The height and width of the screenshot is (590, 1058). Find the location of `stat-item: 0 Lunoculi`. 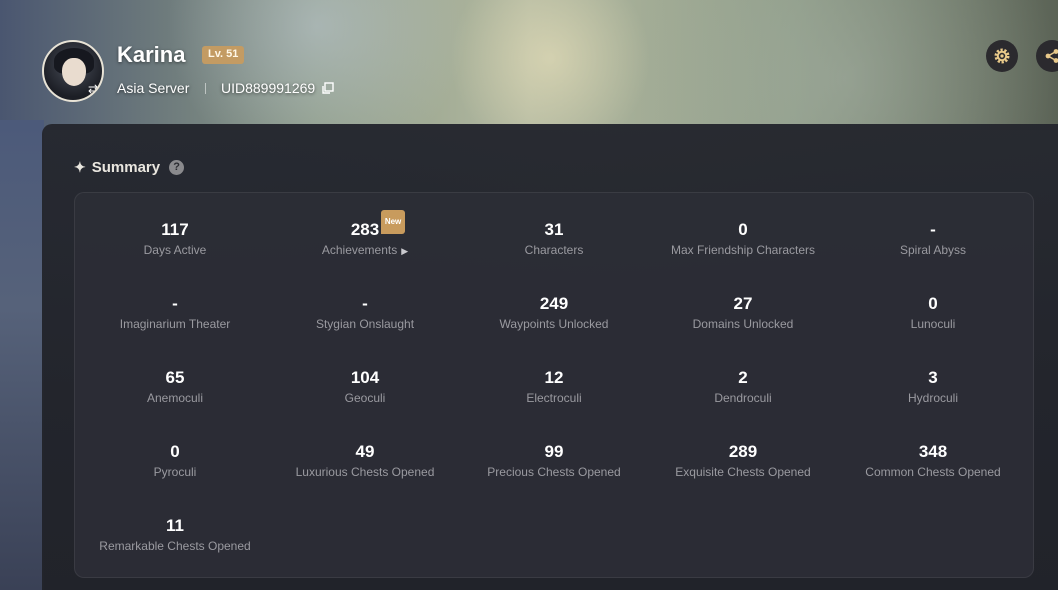

stat-item: 0 Lunoculi is located at coordinates (933, 312).